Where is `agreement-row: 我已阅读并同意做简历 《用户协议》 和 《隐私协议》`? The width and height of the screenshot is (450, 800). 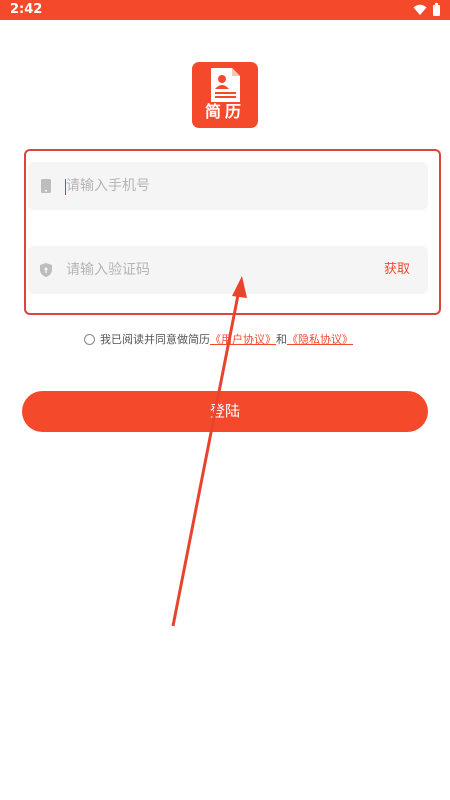 agreement-row: 我已阅读并同意做简历 《用户协议》 和 《隐私协议》 is located at coordinates (218, 339).